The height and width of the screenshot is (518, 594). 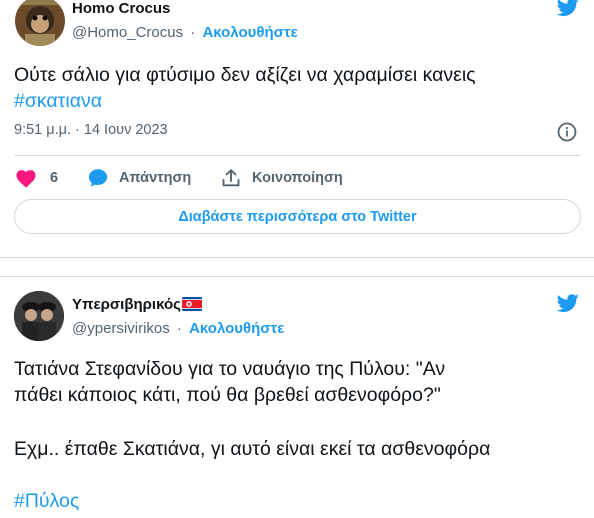 What do you see at coordinates (185, 32) in the screenshot?
I see `author-handle-row: @Homo_Crocus · Ακολουθήστε` at bounding box center [185, 32].